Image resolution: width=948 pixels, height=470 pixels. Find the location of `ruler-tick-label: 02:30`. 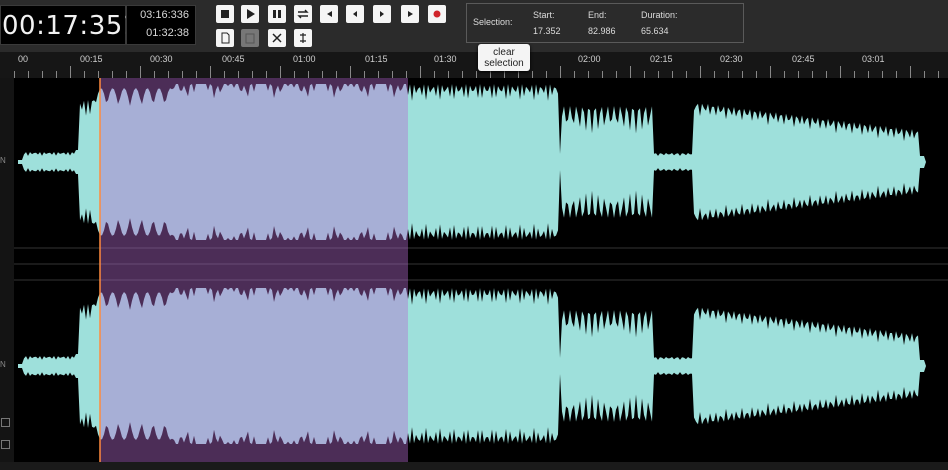

ruler-tick-label: 02:30 is located at coordinates (731, 59).